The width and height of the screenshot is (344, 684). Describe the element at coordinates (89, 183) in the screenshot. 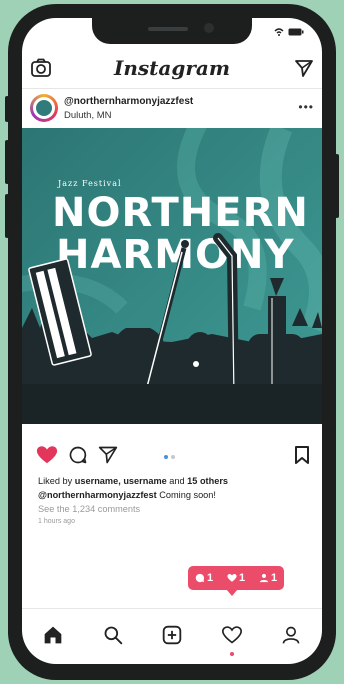

I see `artwork-subtitle: Jazz Festival` at that location.